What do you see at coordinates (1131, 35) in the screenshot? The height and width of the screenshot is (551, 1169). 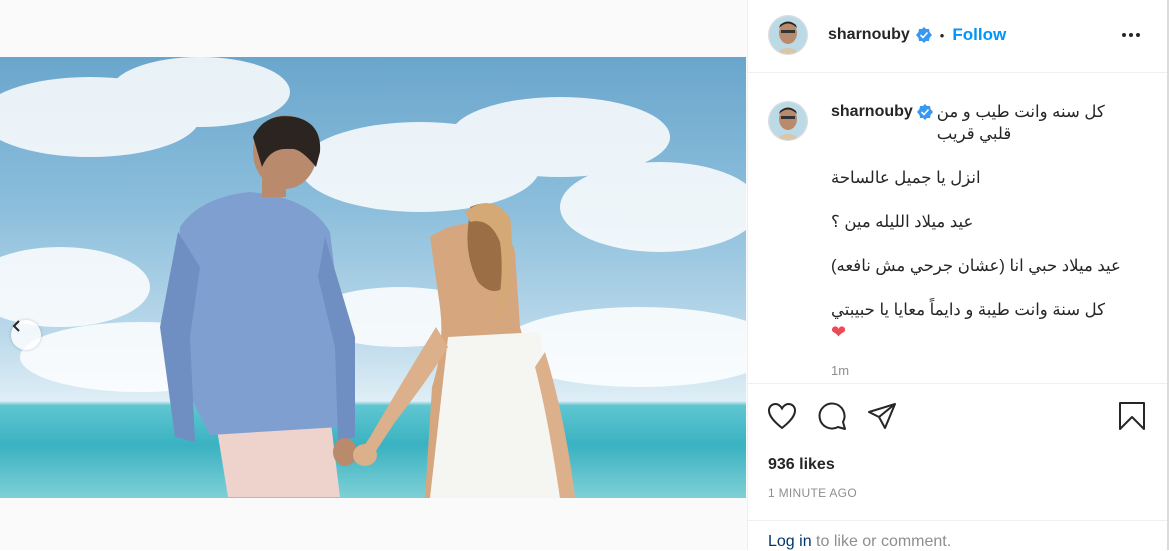 I see `more-options-icon` at bounding box center [1131, 35].